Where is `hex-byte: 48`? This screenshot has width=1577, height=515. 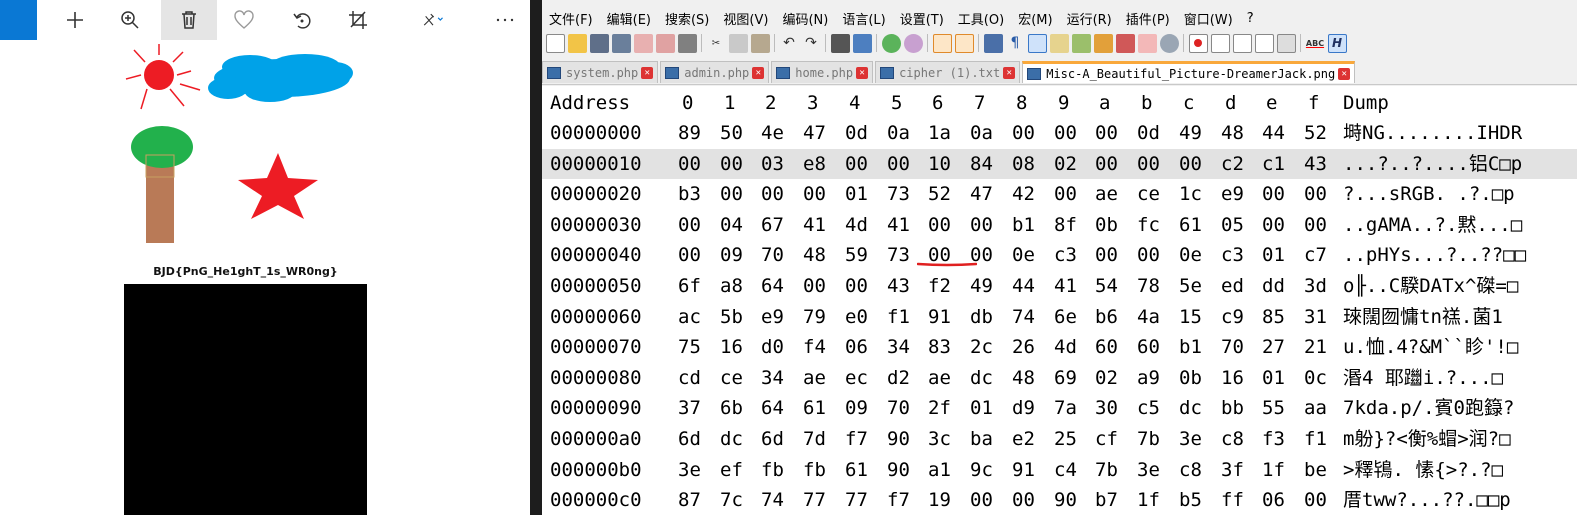 hex-byte: 48 is located at coordinates (814, 255).